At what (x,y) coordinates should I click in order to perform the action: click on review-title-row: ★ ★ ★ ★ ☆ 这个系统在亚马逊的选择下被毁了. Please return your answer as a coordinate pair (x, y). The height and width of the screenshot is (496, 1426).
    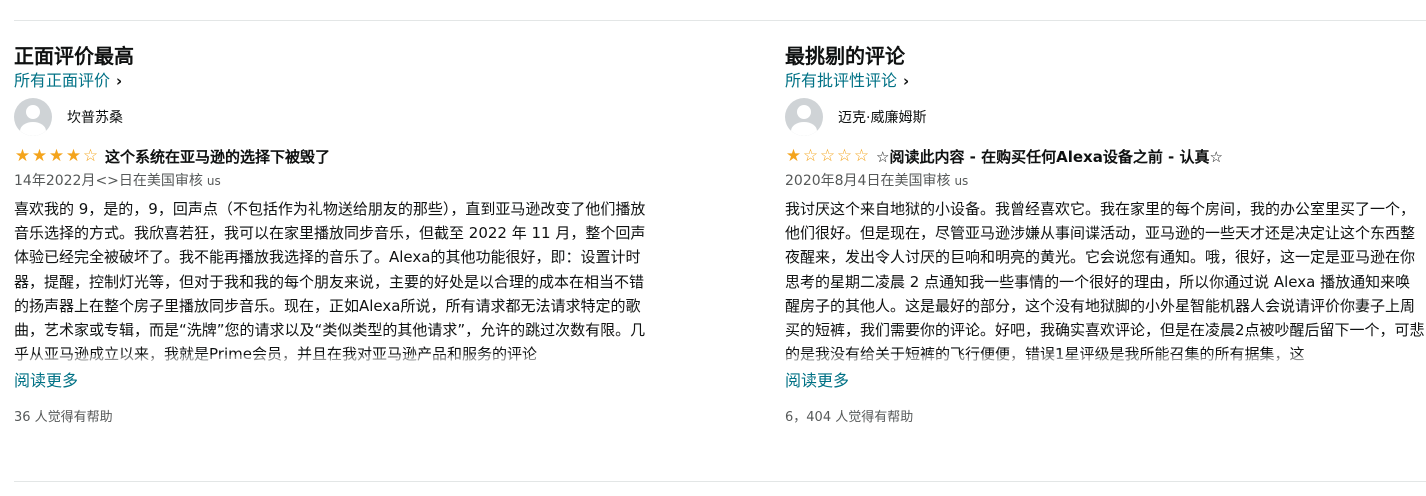
    Looking at the image, I should click on (334, 156).